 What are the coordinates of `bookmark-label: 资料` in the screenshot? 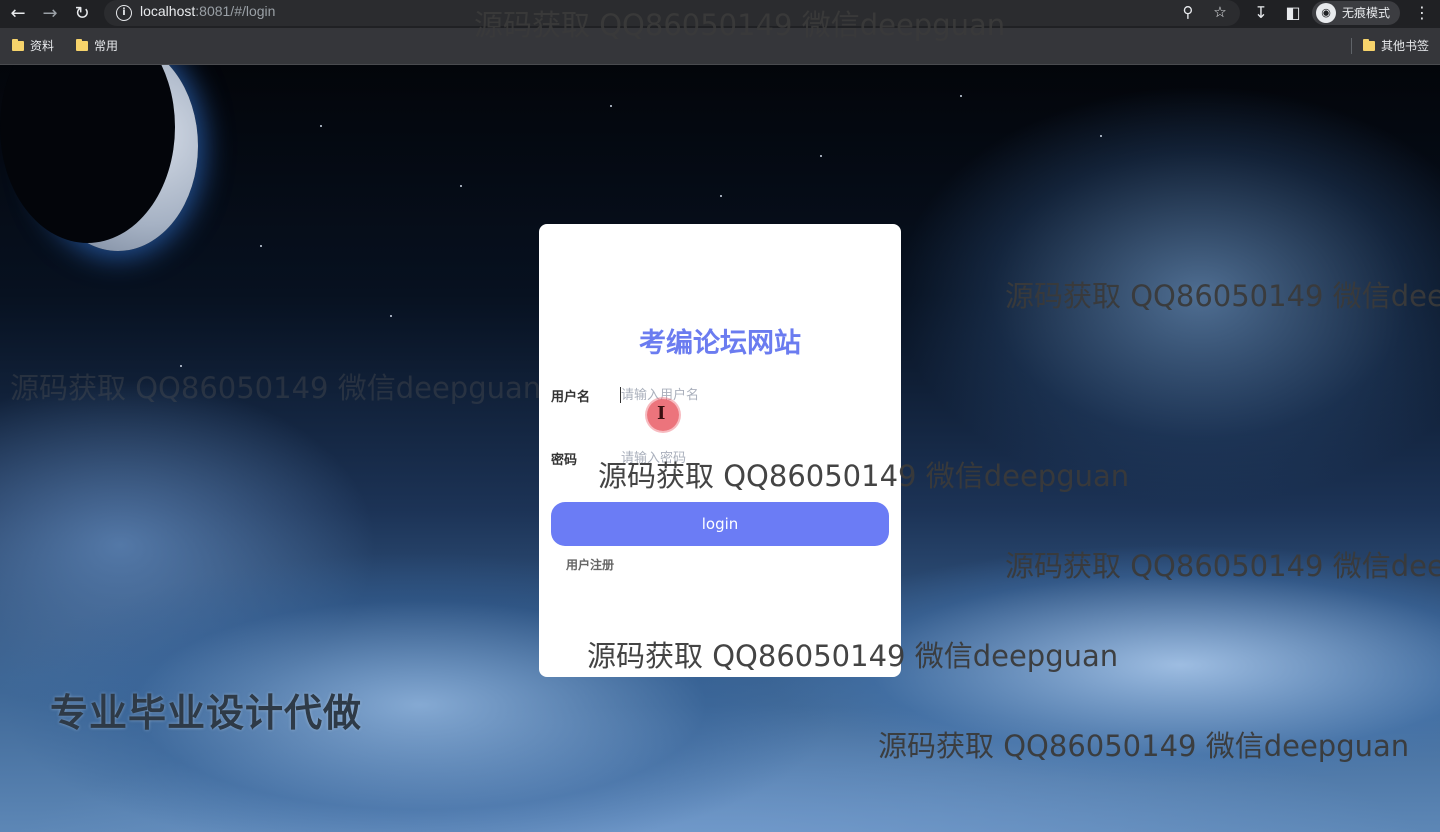 It's located at (42, 46).